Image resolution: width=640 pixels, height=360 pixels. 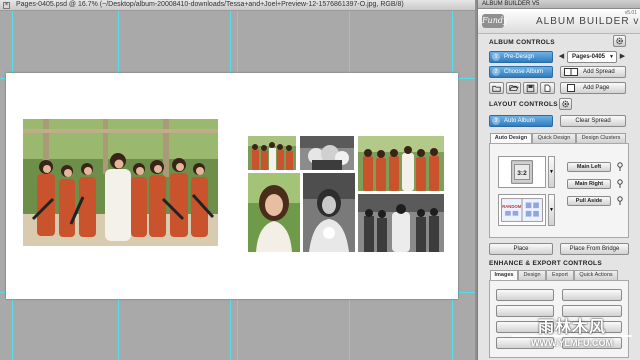 I want to click on brand-logo: Fundy, so click(x=495, y=21).